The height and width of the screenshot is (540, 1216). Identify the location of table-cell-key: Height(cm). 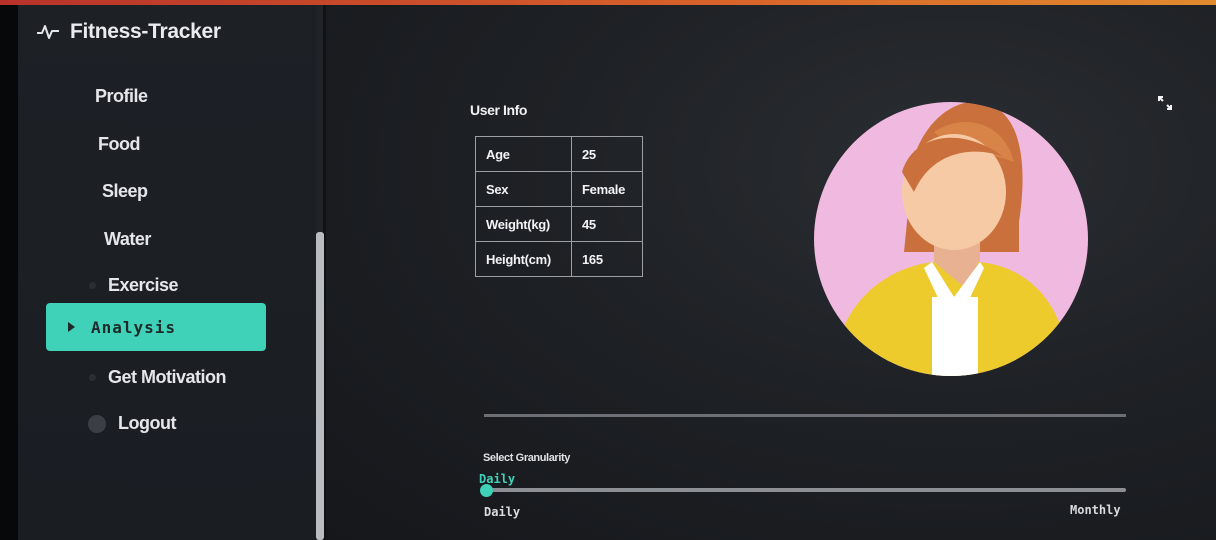
(523, 259).